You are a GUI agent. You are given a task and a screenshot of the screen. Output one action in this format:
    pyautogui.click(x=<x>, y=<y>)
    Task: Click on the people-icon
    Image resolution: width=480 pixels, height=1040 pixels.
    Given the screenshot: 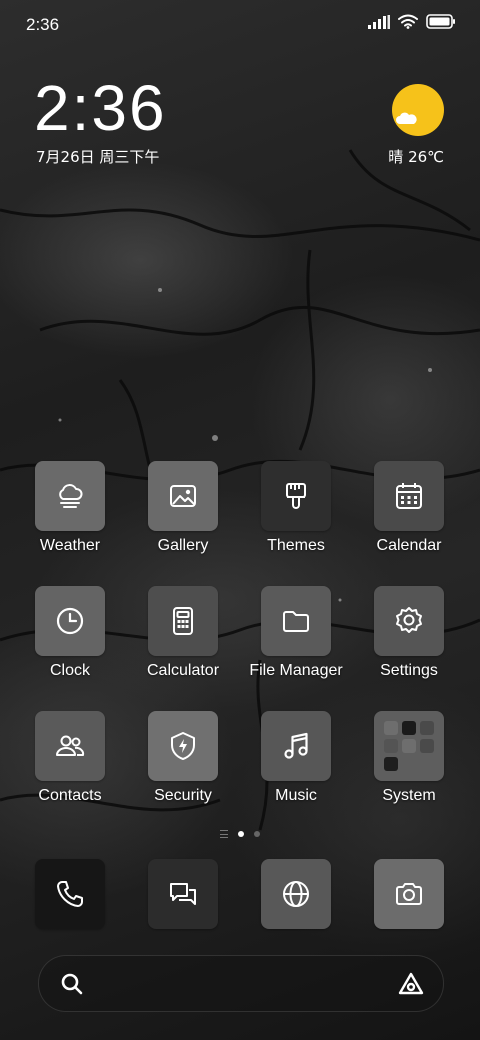 What is the action you would take?
    pyautogui.click(x=70, y=745)
    